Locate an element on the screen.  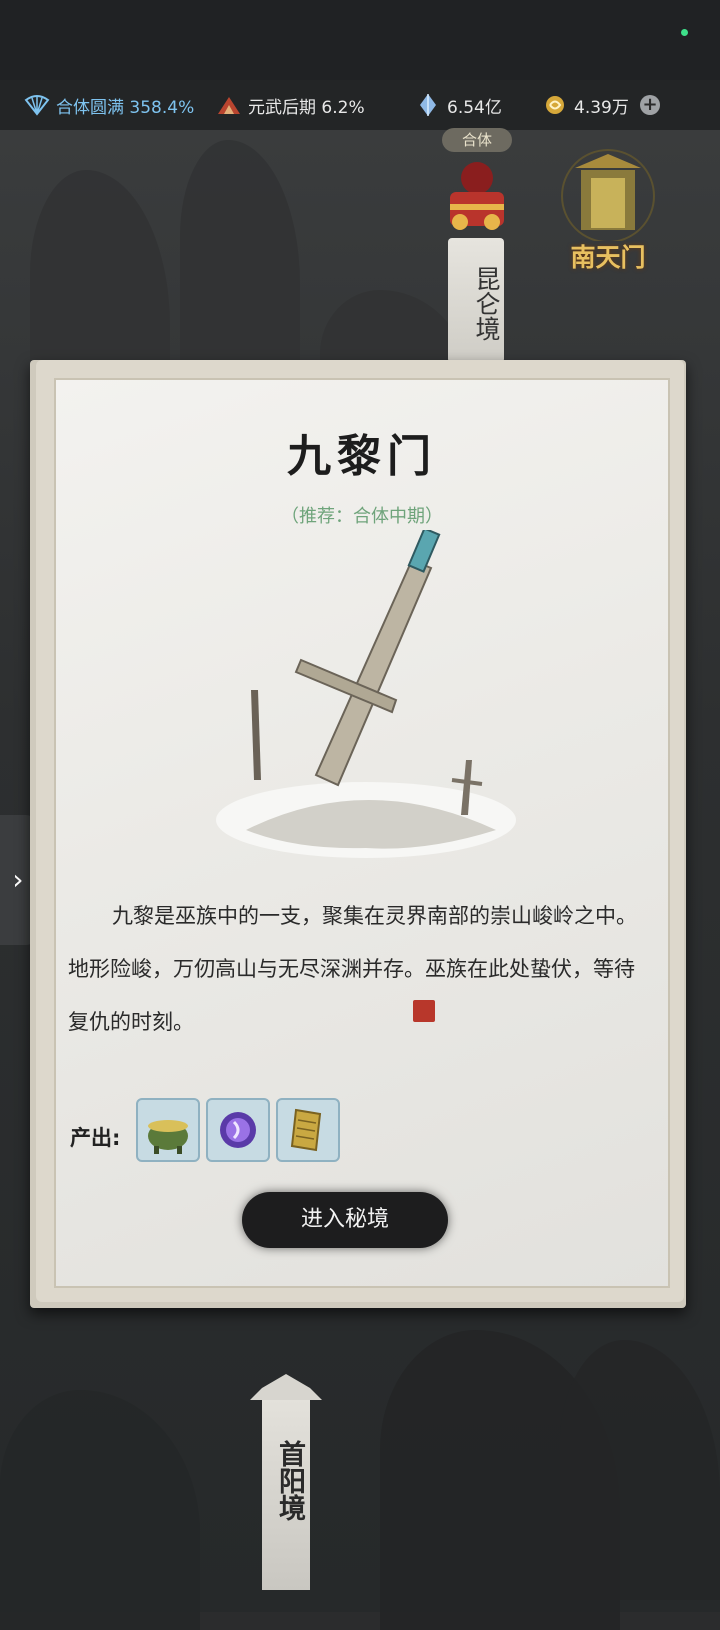
add-currency-button: + is located at coordinates (650, 105).